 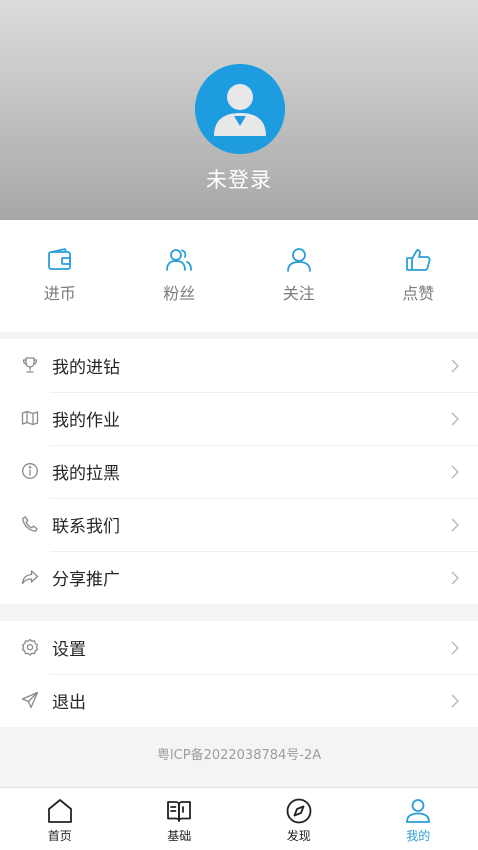 I want to click on send-icon, so click(x=30, y=700).